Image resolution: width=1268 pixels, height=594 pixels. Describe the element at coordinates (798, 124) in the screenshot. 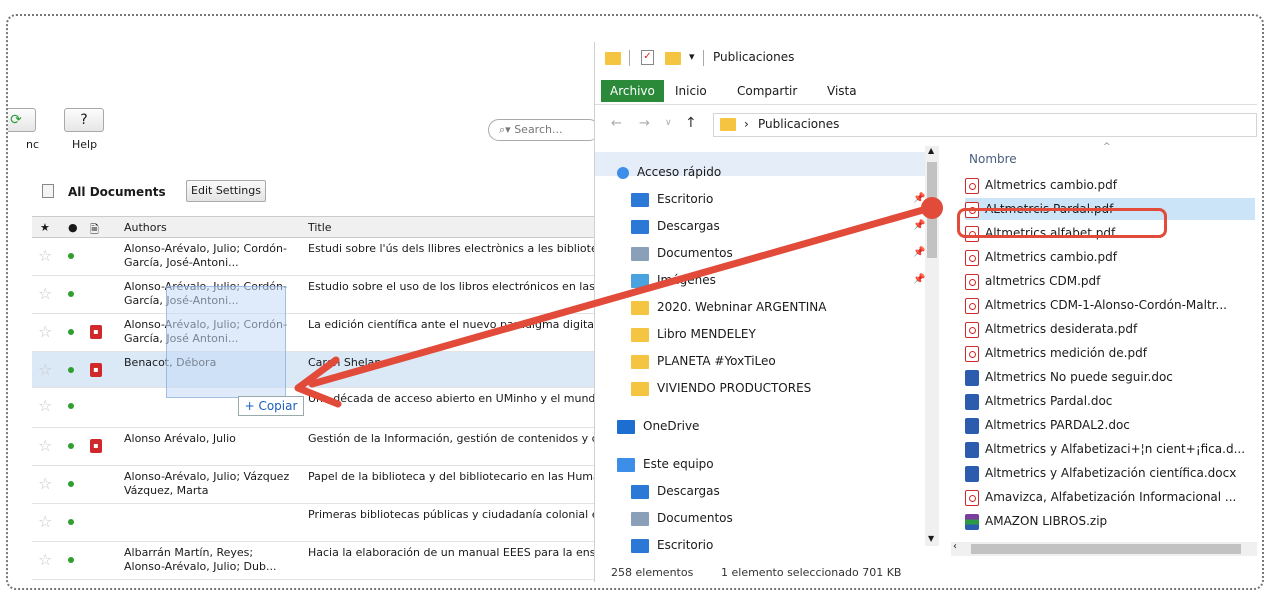

I see `breadcrumb: Publicaciones` at that location.